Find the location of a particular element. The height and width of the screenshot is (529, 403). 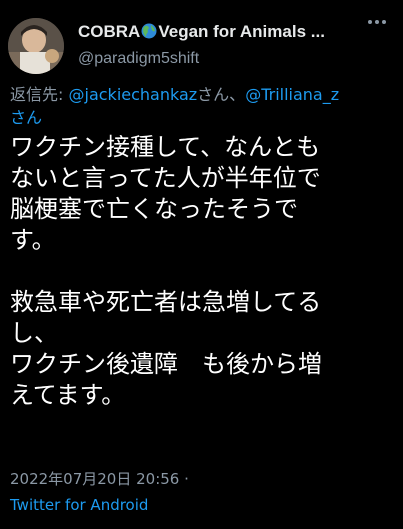

mention-link: @jackiechankaz is located at coordinates (133, 94).